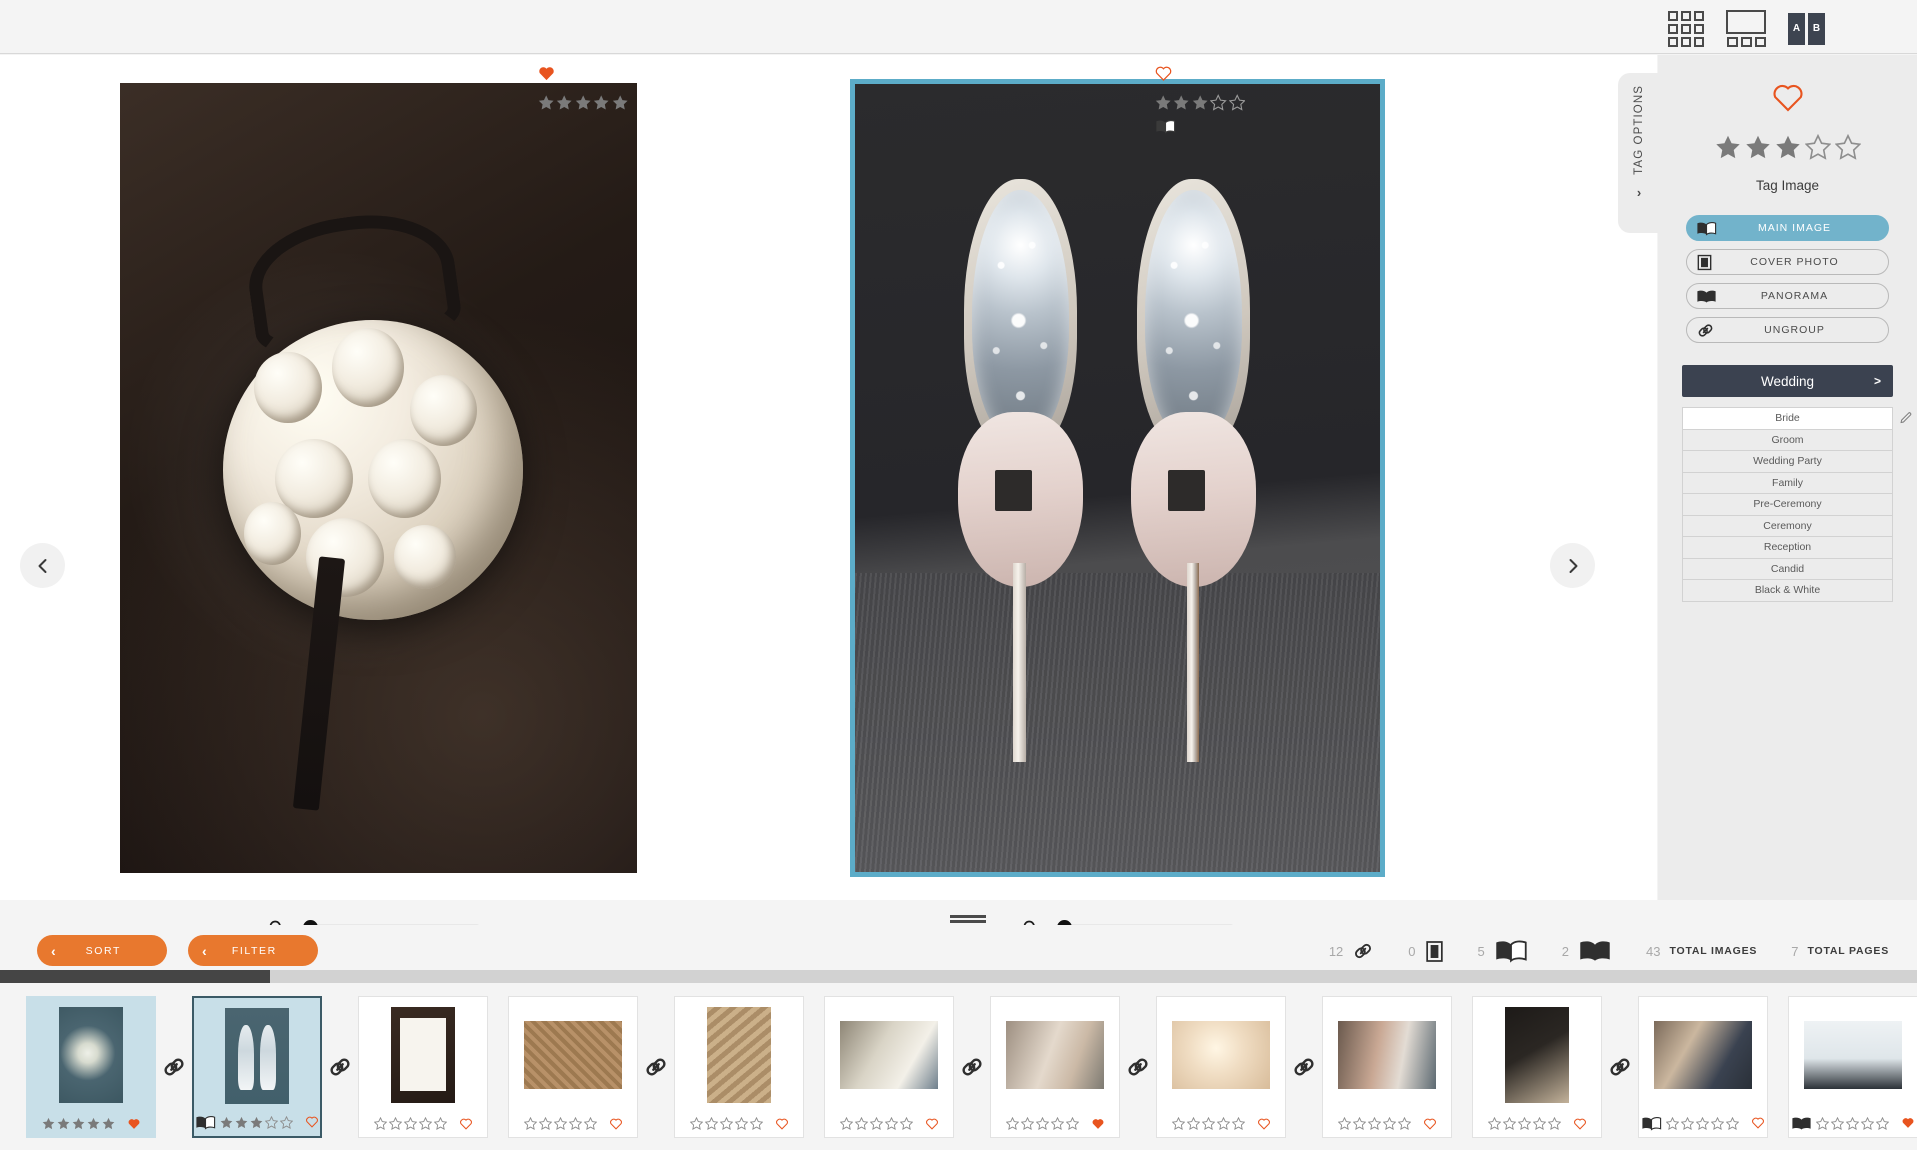 The image size is (1917, 1150). What do you see at coordinates (1788, 96) in the screenshot?
I see `panel-favorite-heart-icon` at bounding box center [1788, 96].